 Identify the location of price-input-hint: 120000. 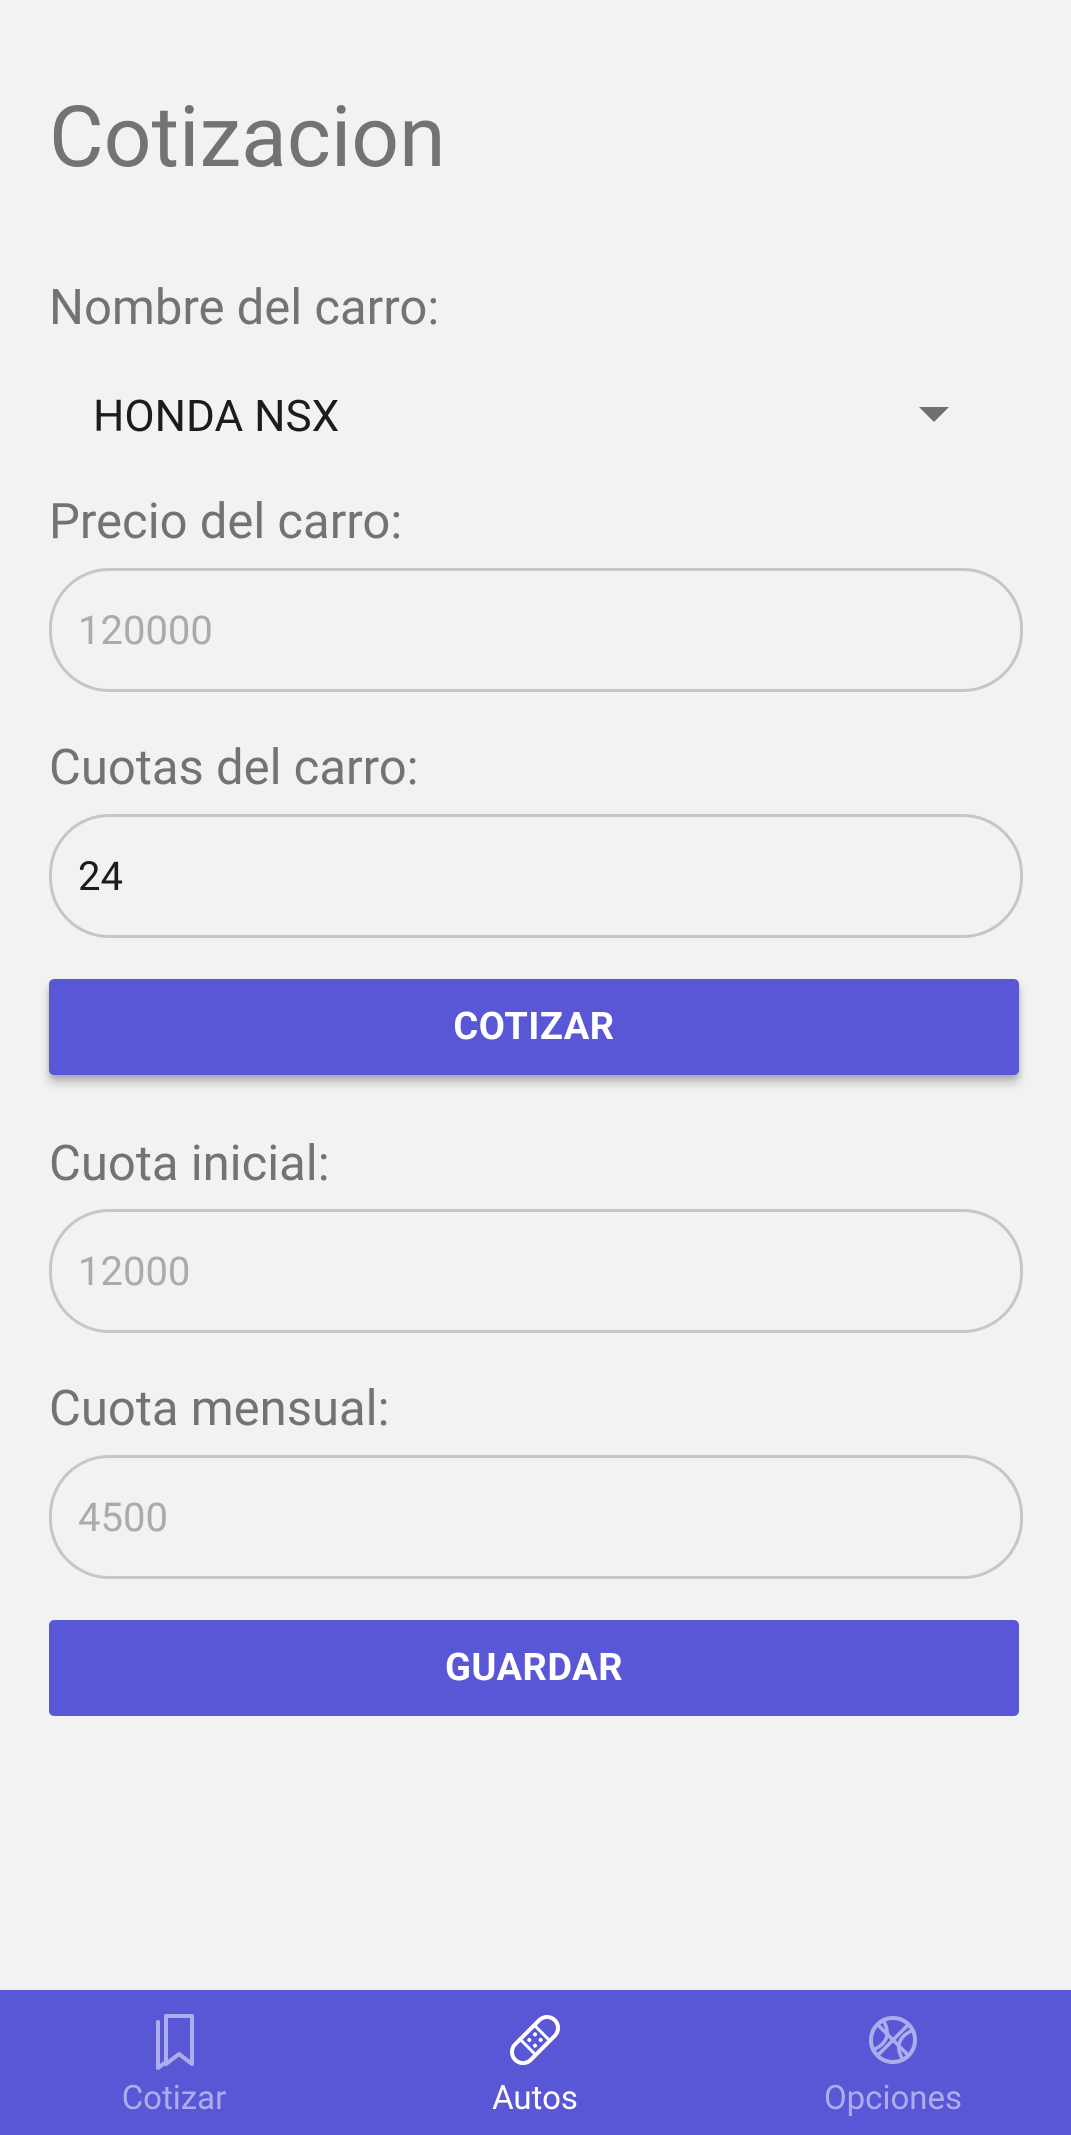
(145, 630).